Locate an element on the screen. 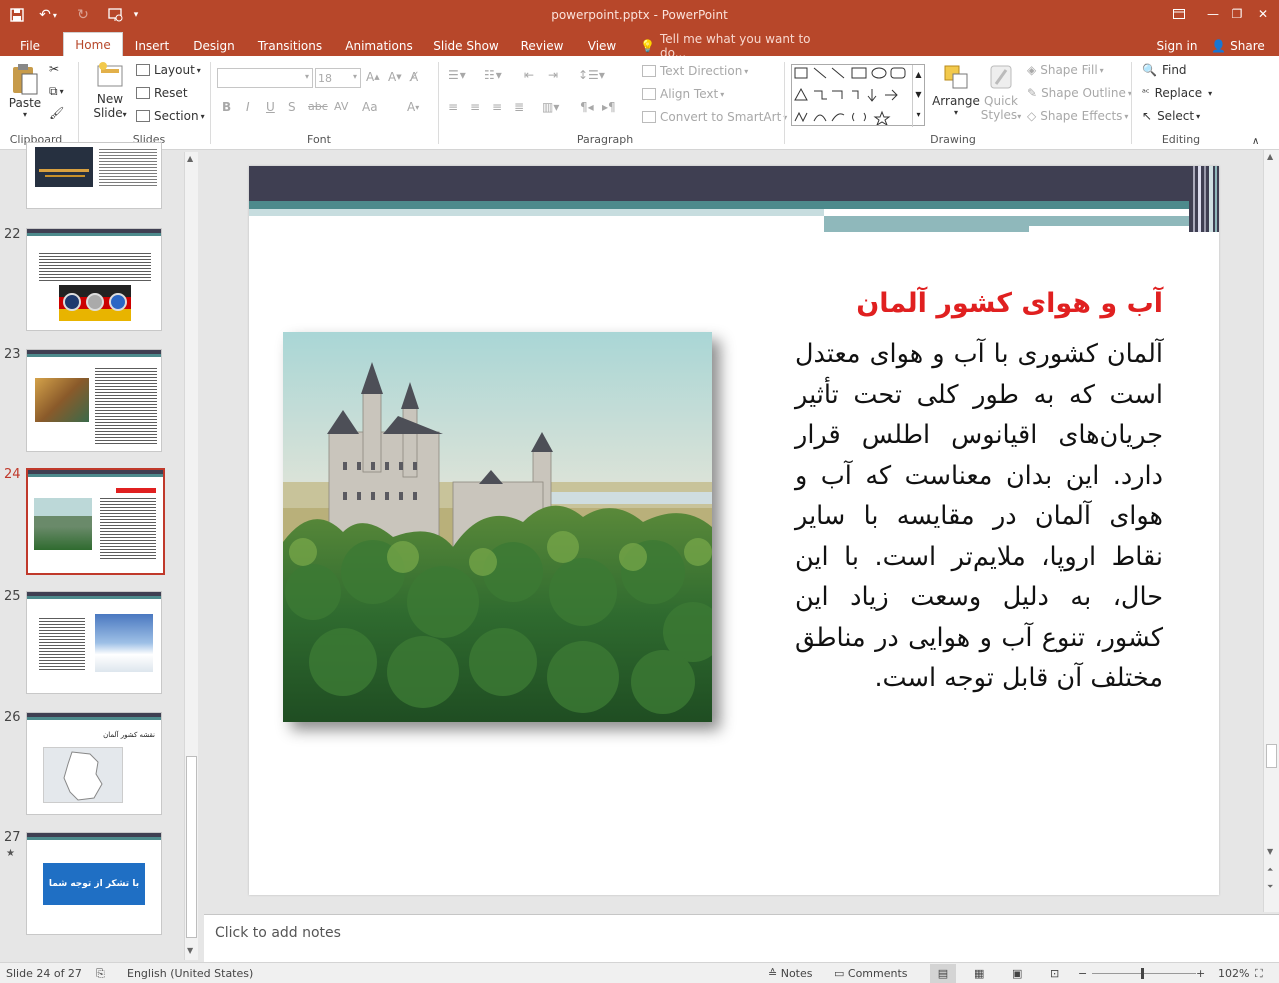  shapes-scroll-icon: ▲ ▼ ▾ is located at coordinates (918, 96).